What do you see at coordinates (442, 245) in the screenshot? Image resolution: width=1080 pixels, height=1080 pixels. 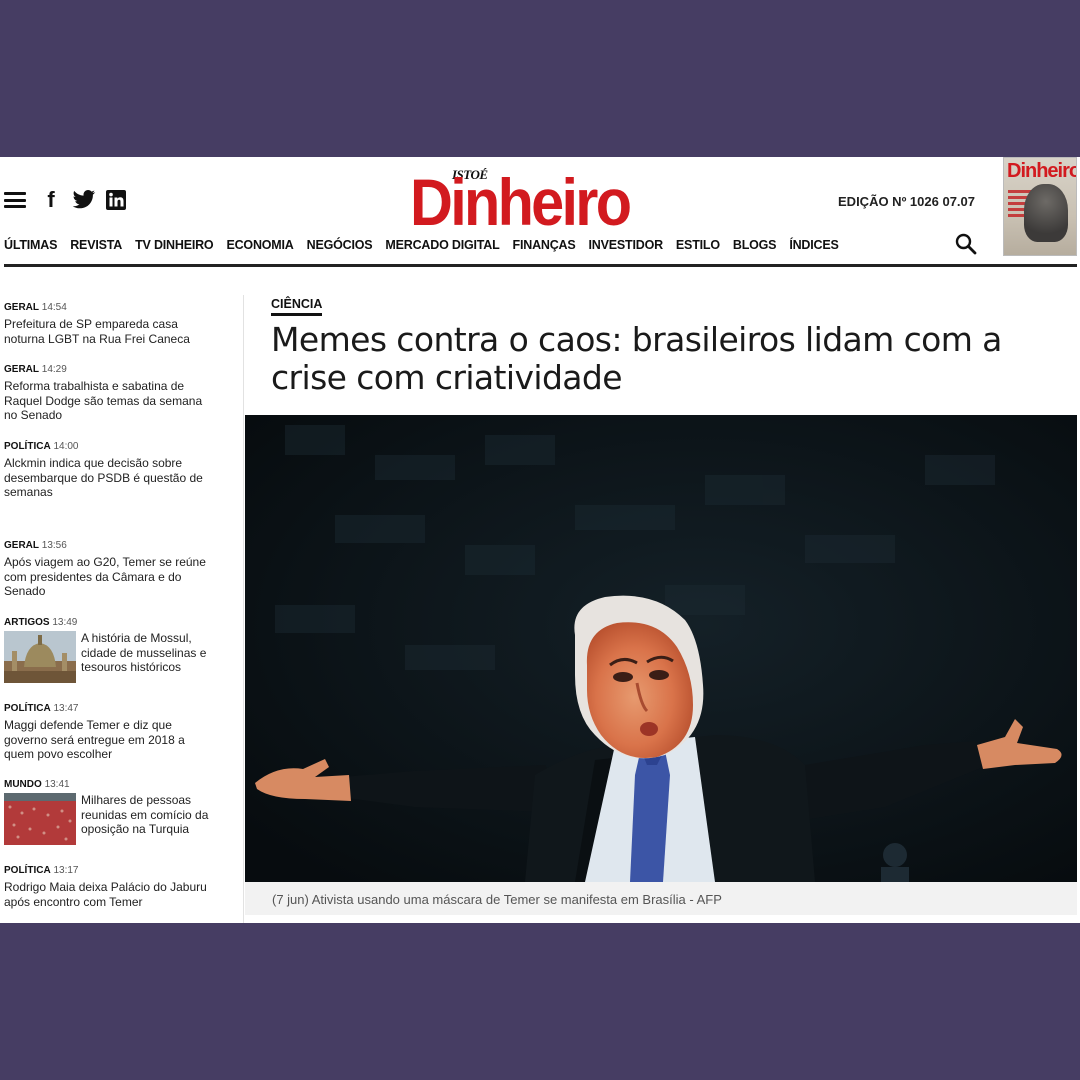 I see `nav-item-mercado-digital: MERCADO DIGITAL` at bounding box center [442, 245].